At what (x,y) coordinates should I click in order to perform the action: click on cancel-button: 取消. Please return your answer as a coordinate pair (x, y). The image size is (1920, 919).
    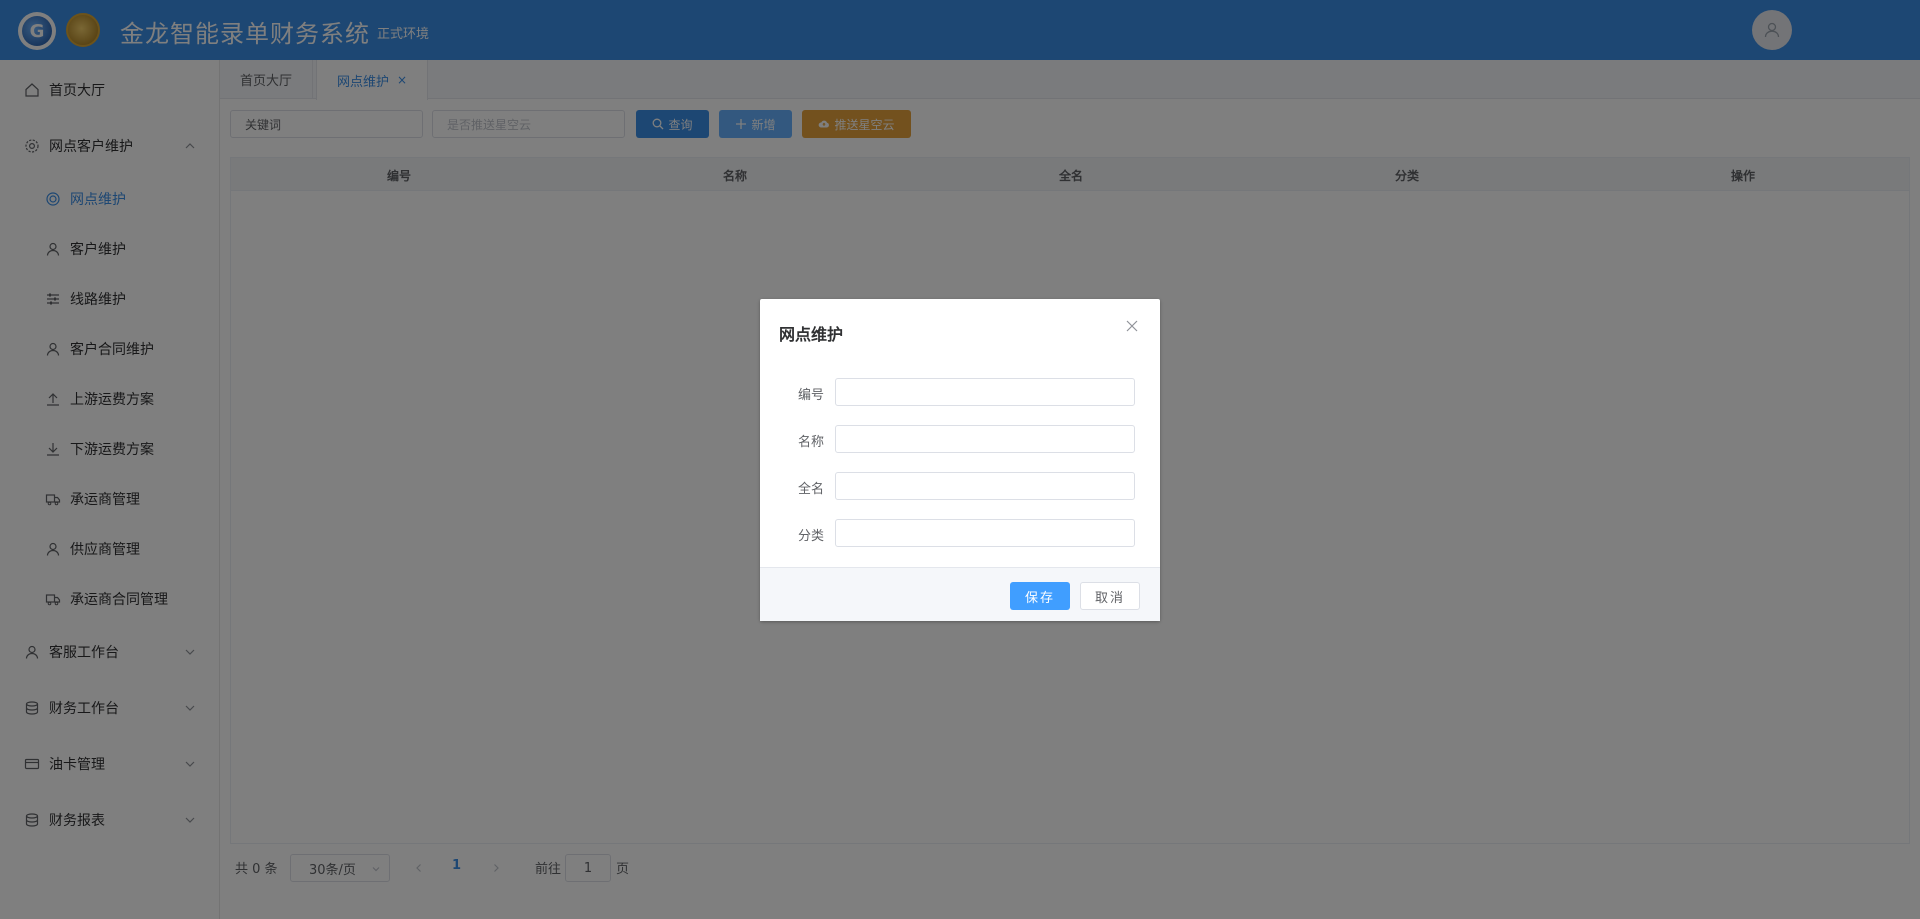
    Looking at the image, I should click on (1110, 596).